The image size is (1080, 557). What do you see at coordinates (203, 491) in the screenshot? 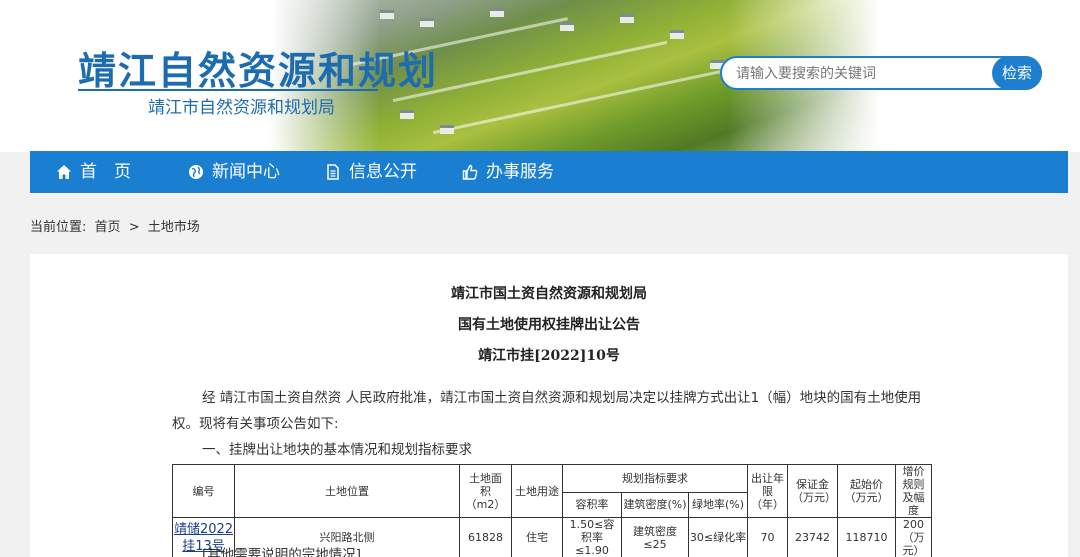
I see `header-code: 编号` at bounding box center [203, 491].